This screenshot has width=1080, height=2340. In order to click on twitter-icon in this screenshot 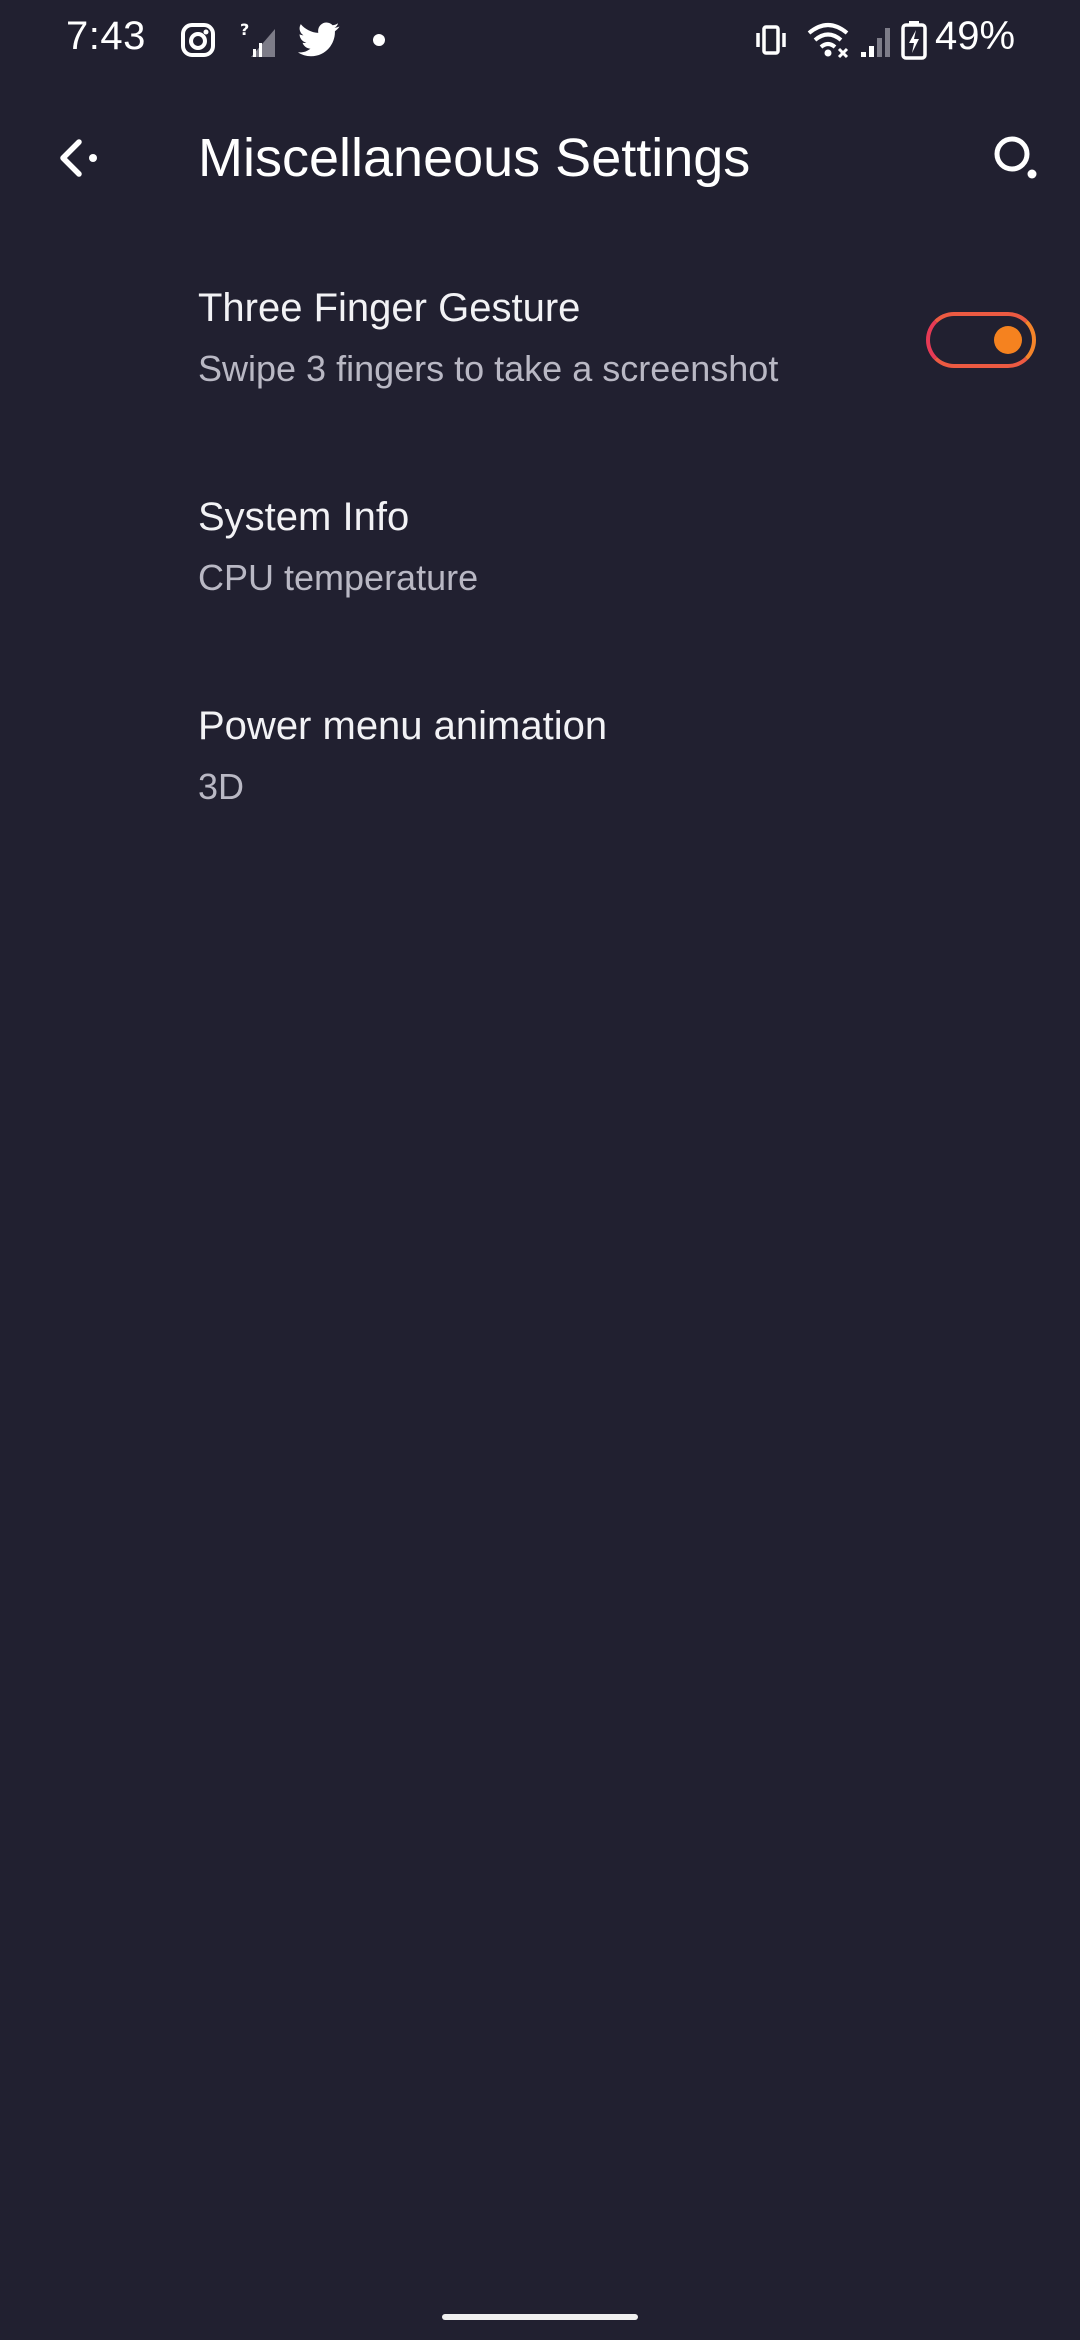, I will do `click(319, 40)`.